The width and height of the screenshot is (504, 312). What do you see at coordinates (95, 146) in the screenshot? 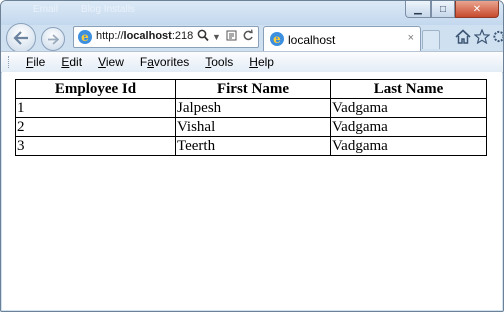
I see `employee-id-cell: 3` at bounding box center [95, 146].